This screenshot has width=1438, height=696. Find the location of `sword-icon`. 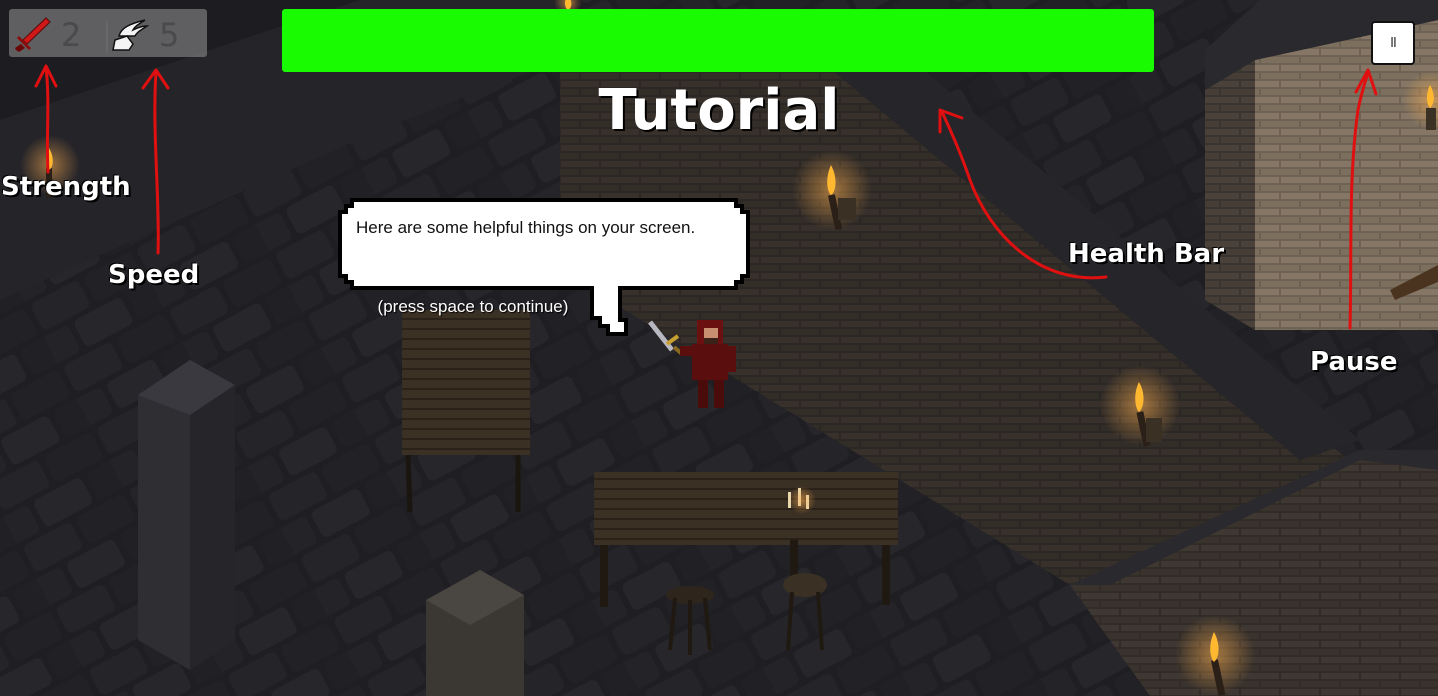

sword-icon is located at coordinates (33, 34).